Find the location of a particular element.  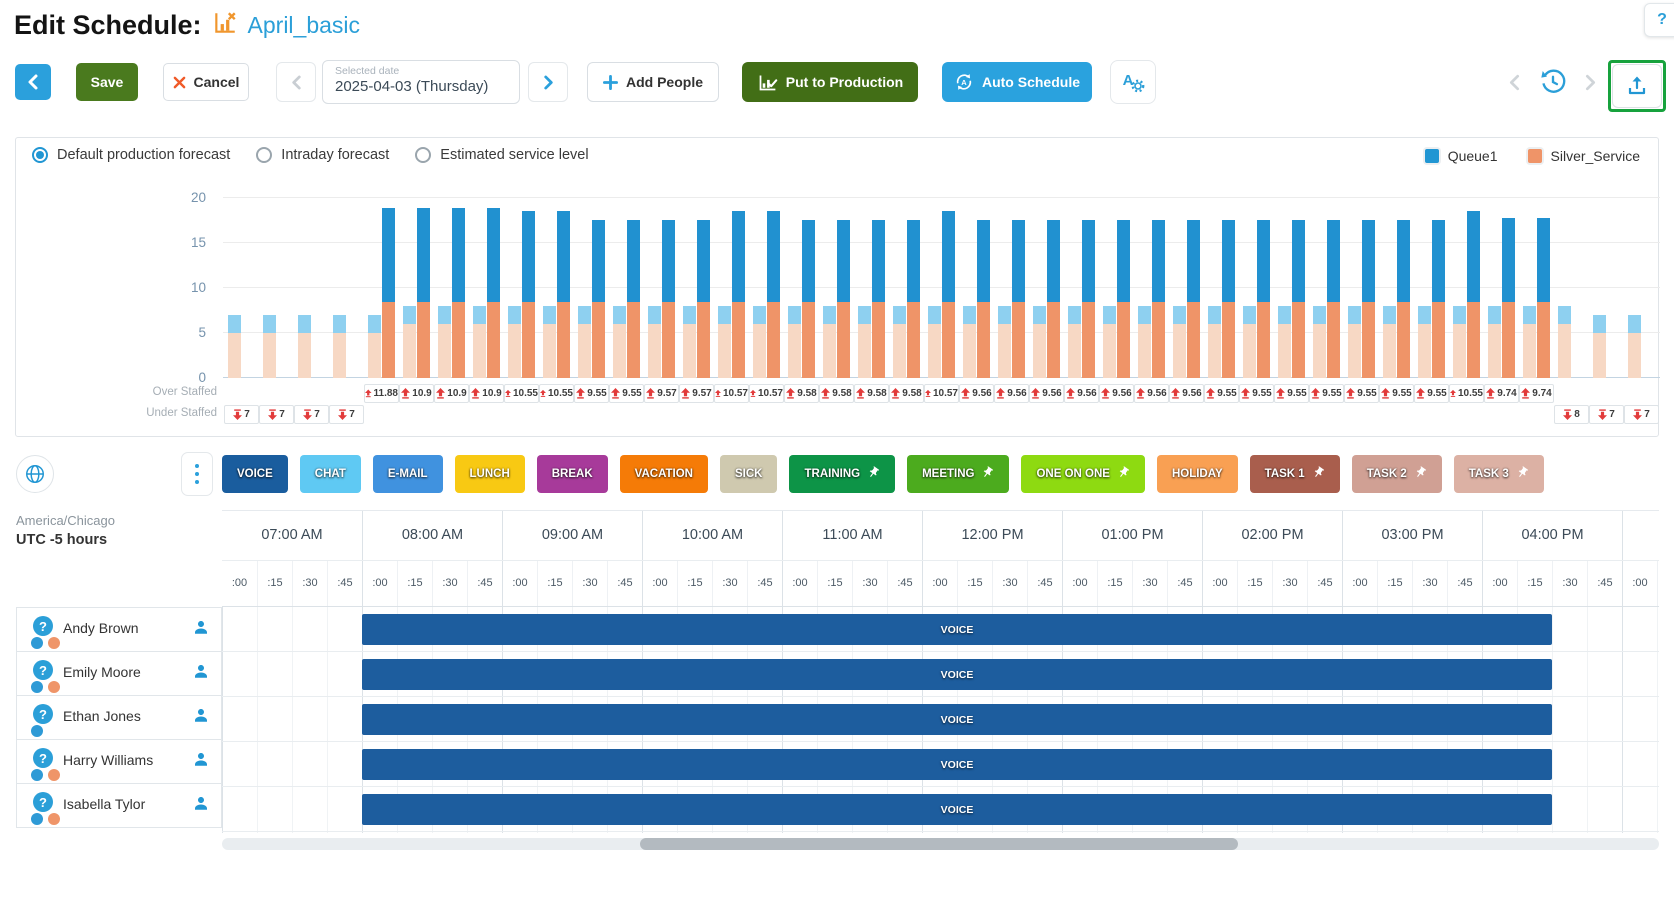

upload-button is located at coordinates (1637, 86).